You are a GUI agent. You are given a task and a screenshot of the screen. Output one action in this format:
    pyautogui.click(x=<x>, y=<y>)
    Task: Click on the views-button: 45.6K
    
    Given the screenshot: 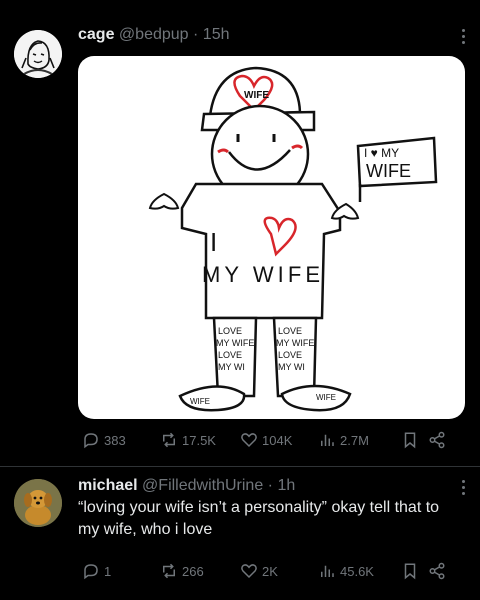 What is the action you would take?
    pyautogui.click(x=346, y=571)
    